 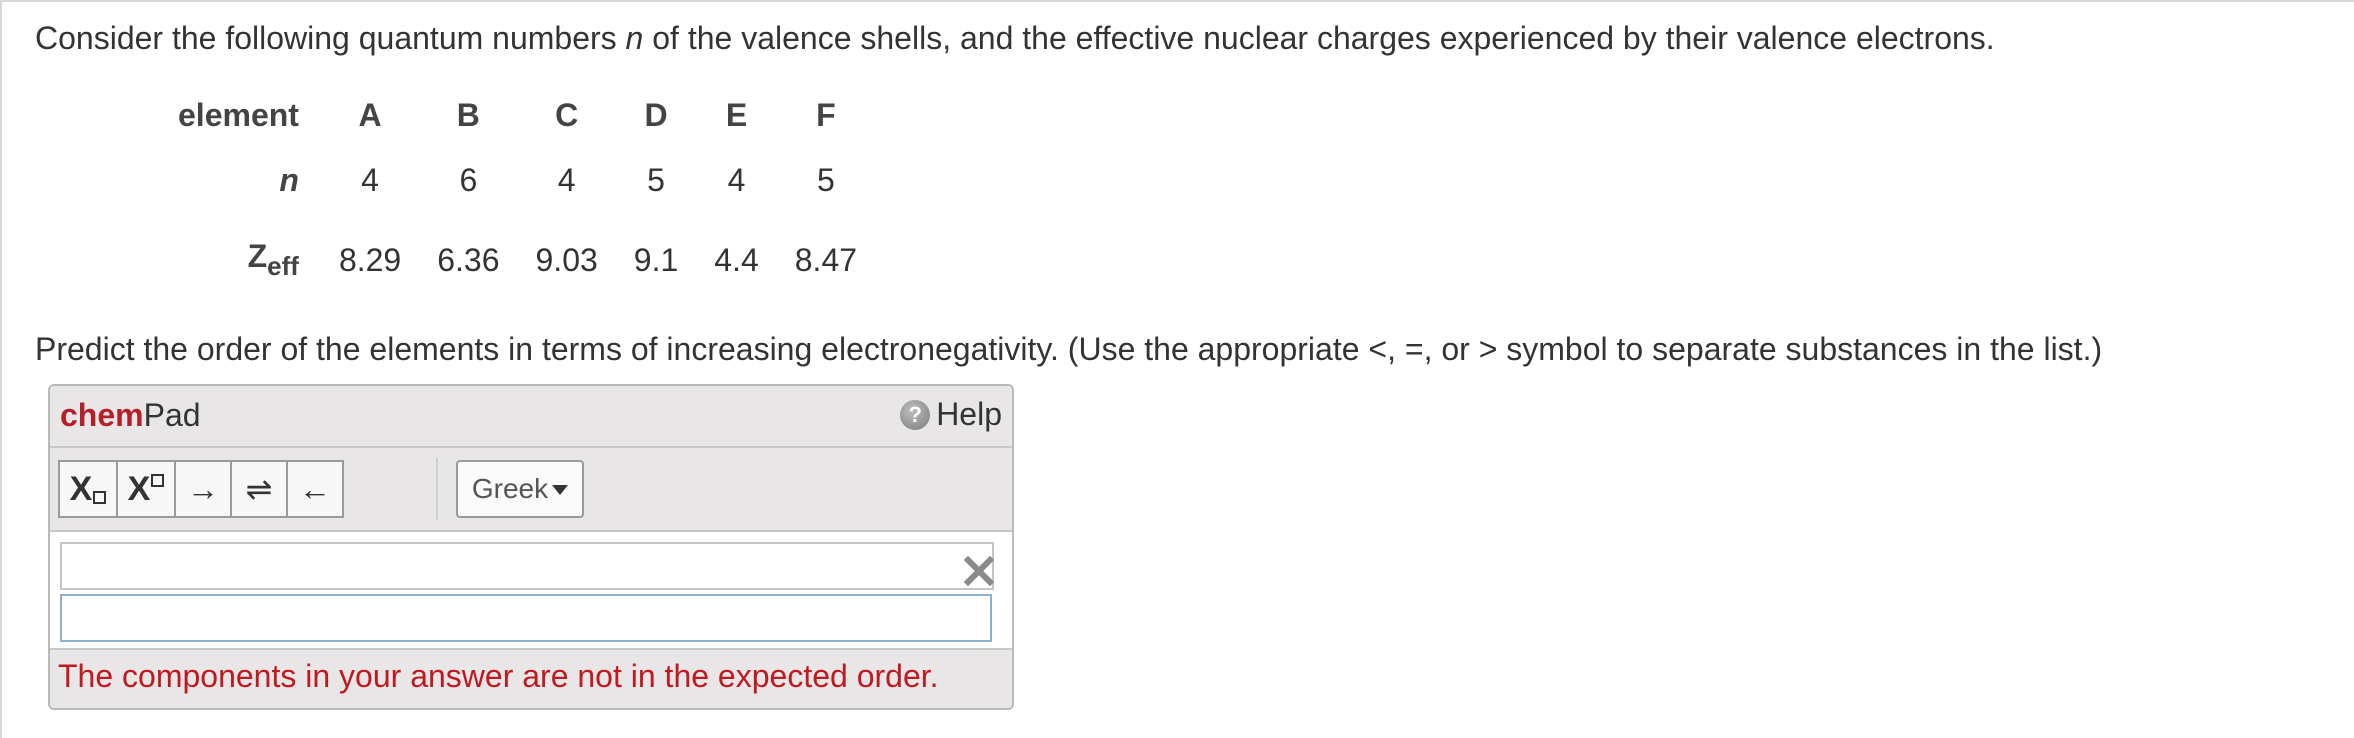 What do you see at coordinates (289, 179) in the screenshot?
I see `row-label-n: n` at bounding box center [289, 179].